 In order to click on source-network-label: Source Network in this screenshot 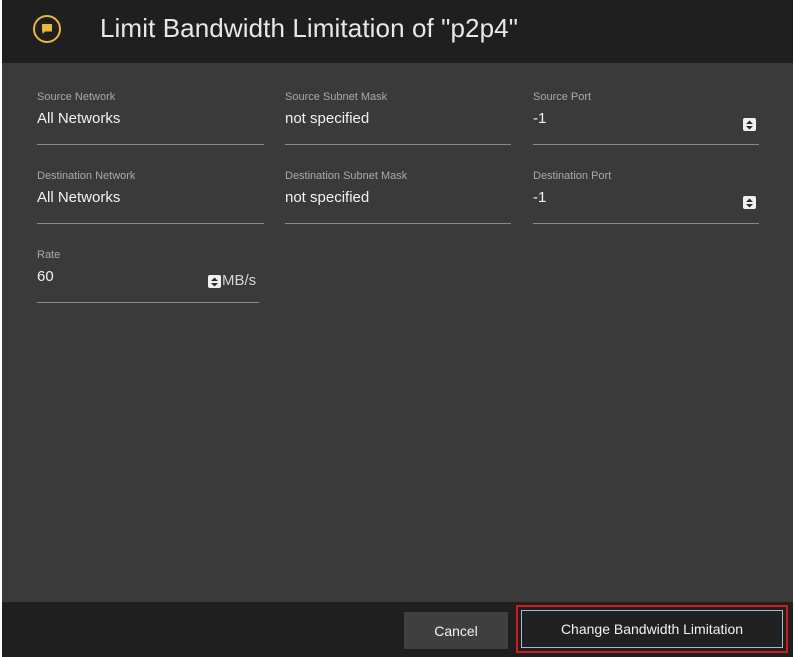, I will do `click(76, 97)`.